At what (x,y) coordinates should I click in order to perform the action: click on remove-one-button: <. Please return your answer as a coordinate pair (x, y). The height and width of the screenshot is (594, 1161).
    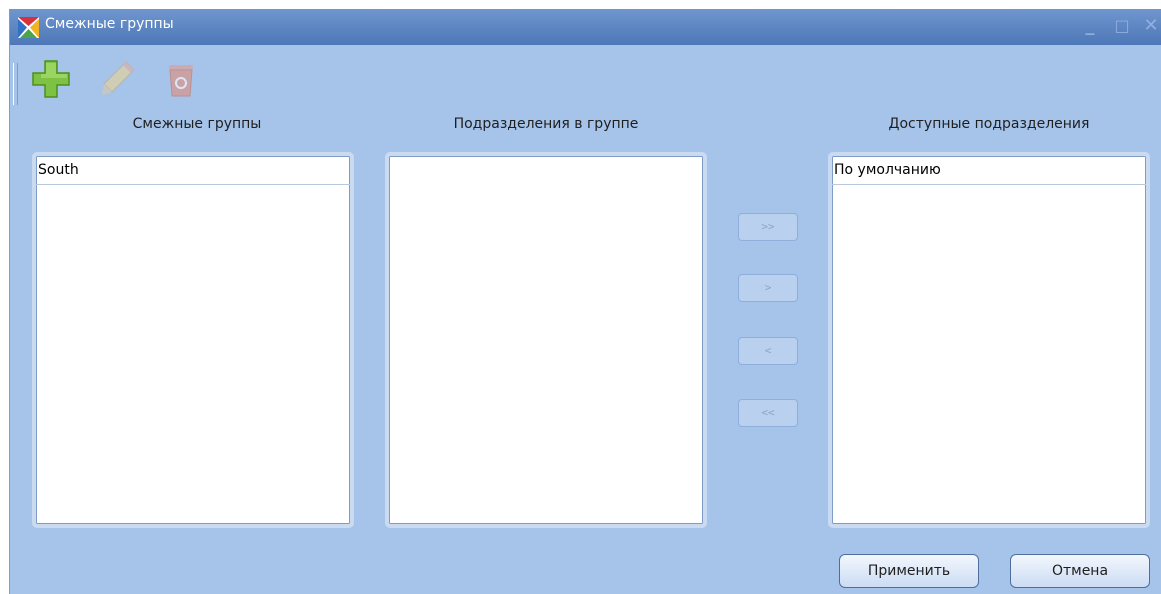
    Looking at the image, I should click on (768, 351).